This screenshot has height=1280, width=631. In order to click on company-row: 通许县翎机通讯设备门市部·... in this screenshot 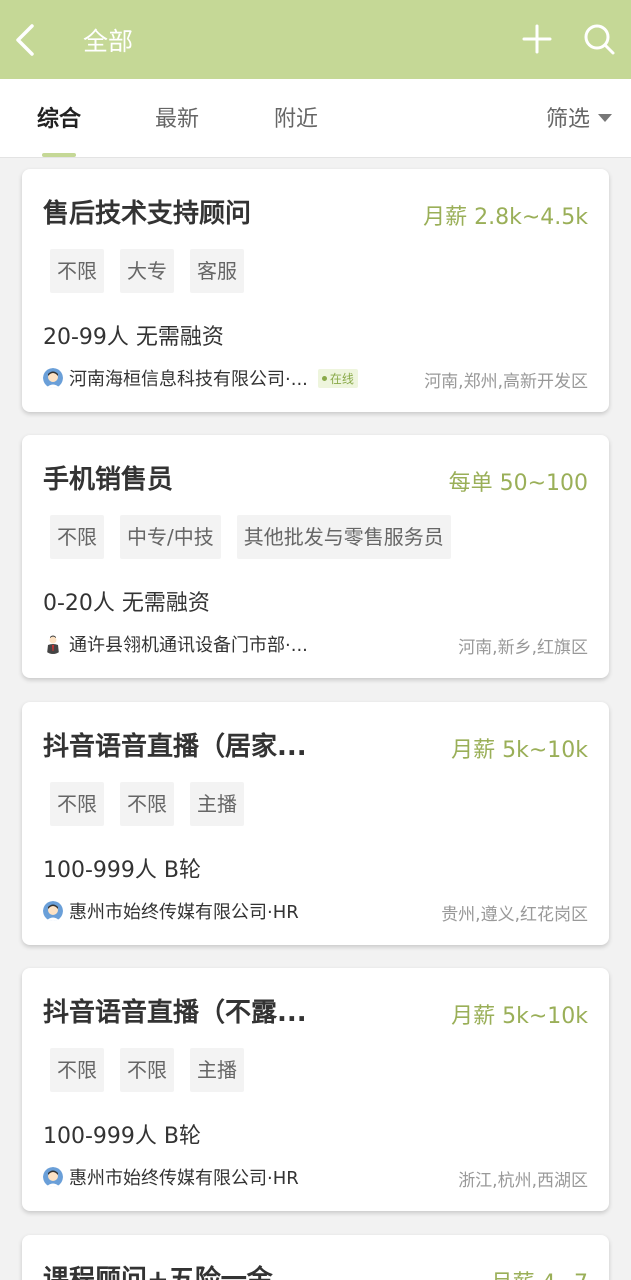, I will do `click(175, 644)`.